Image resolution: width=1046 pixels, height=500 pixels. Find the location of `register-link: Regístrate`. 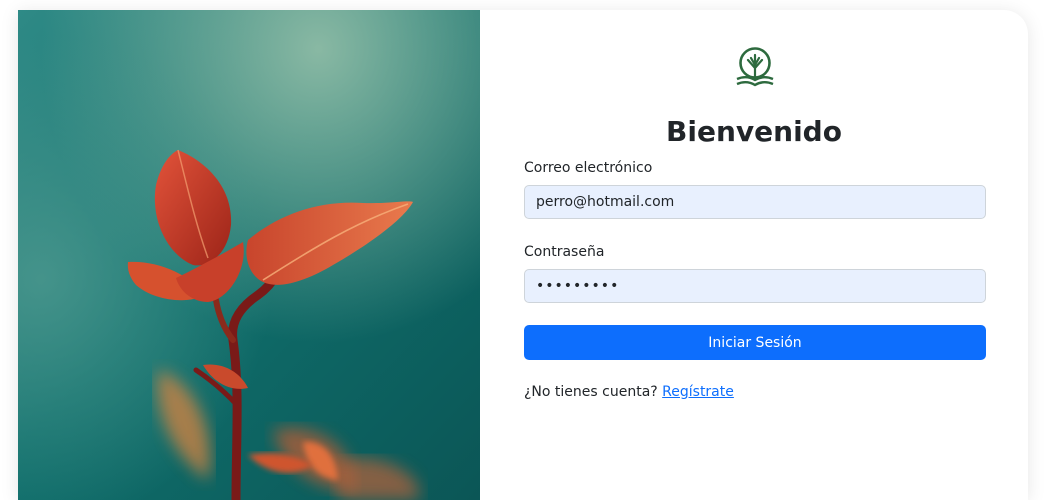

register-link: Regístrate is located at coordinates (698, 392).